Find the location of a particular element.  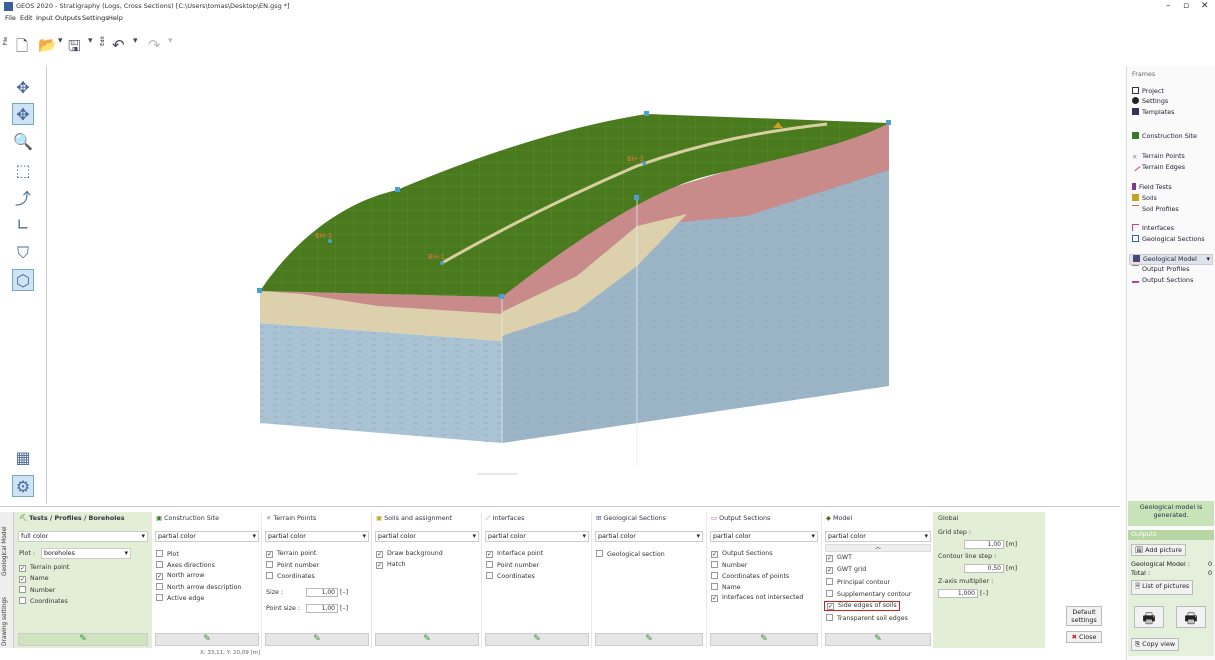

check-number-os: Number is located at coordinates (729, 565).